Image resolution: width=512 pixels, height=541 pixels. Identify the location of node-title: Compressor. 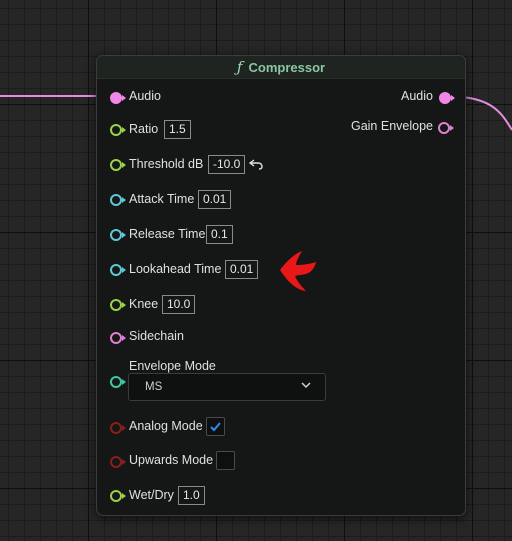
(287, 67).